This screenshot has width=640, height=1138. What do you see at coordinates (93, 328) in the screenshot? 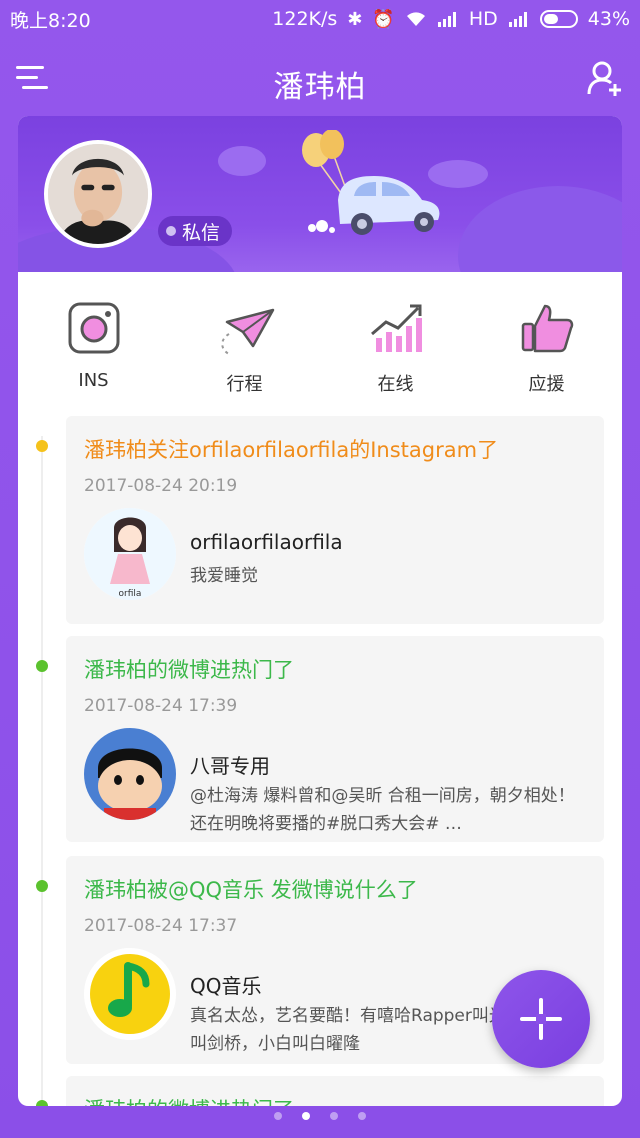
I see `instagram-icon` at bounding box center [93, 328].